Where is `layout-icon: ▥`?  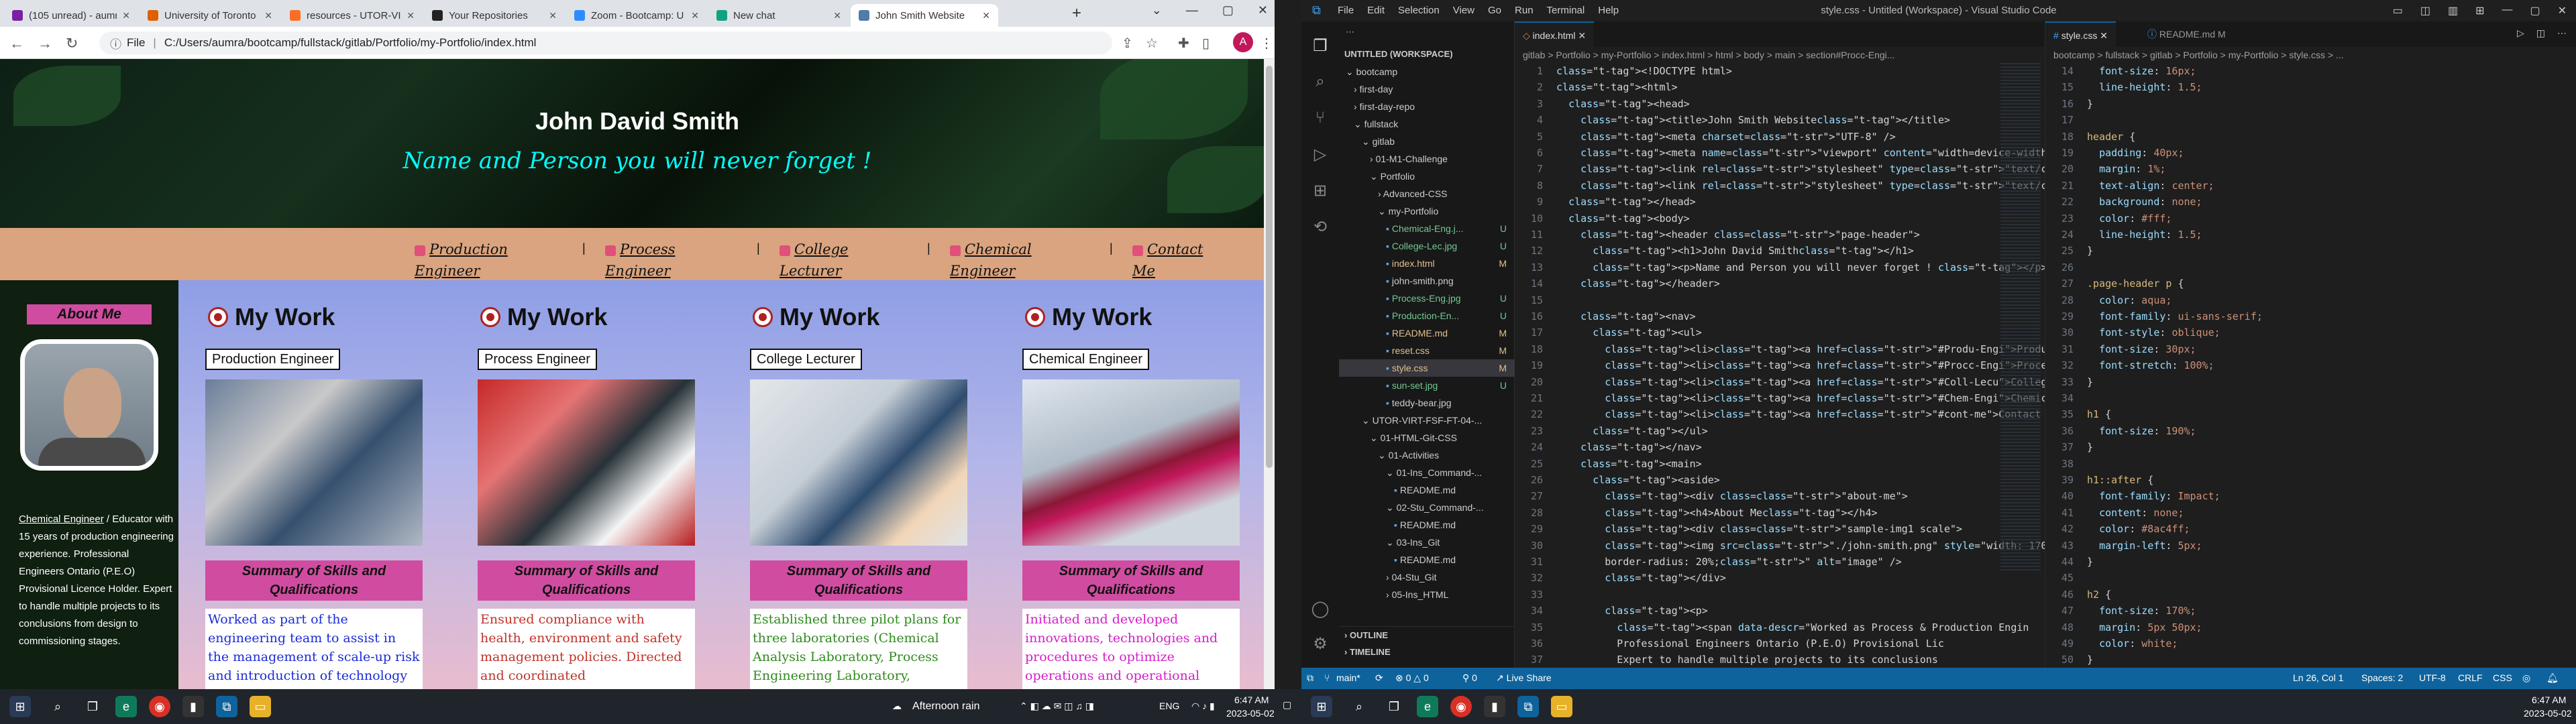 layout-icon: ▥ is located at coordinates (2453, 10).